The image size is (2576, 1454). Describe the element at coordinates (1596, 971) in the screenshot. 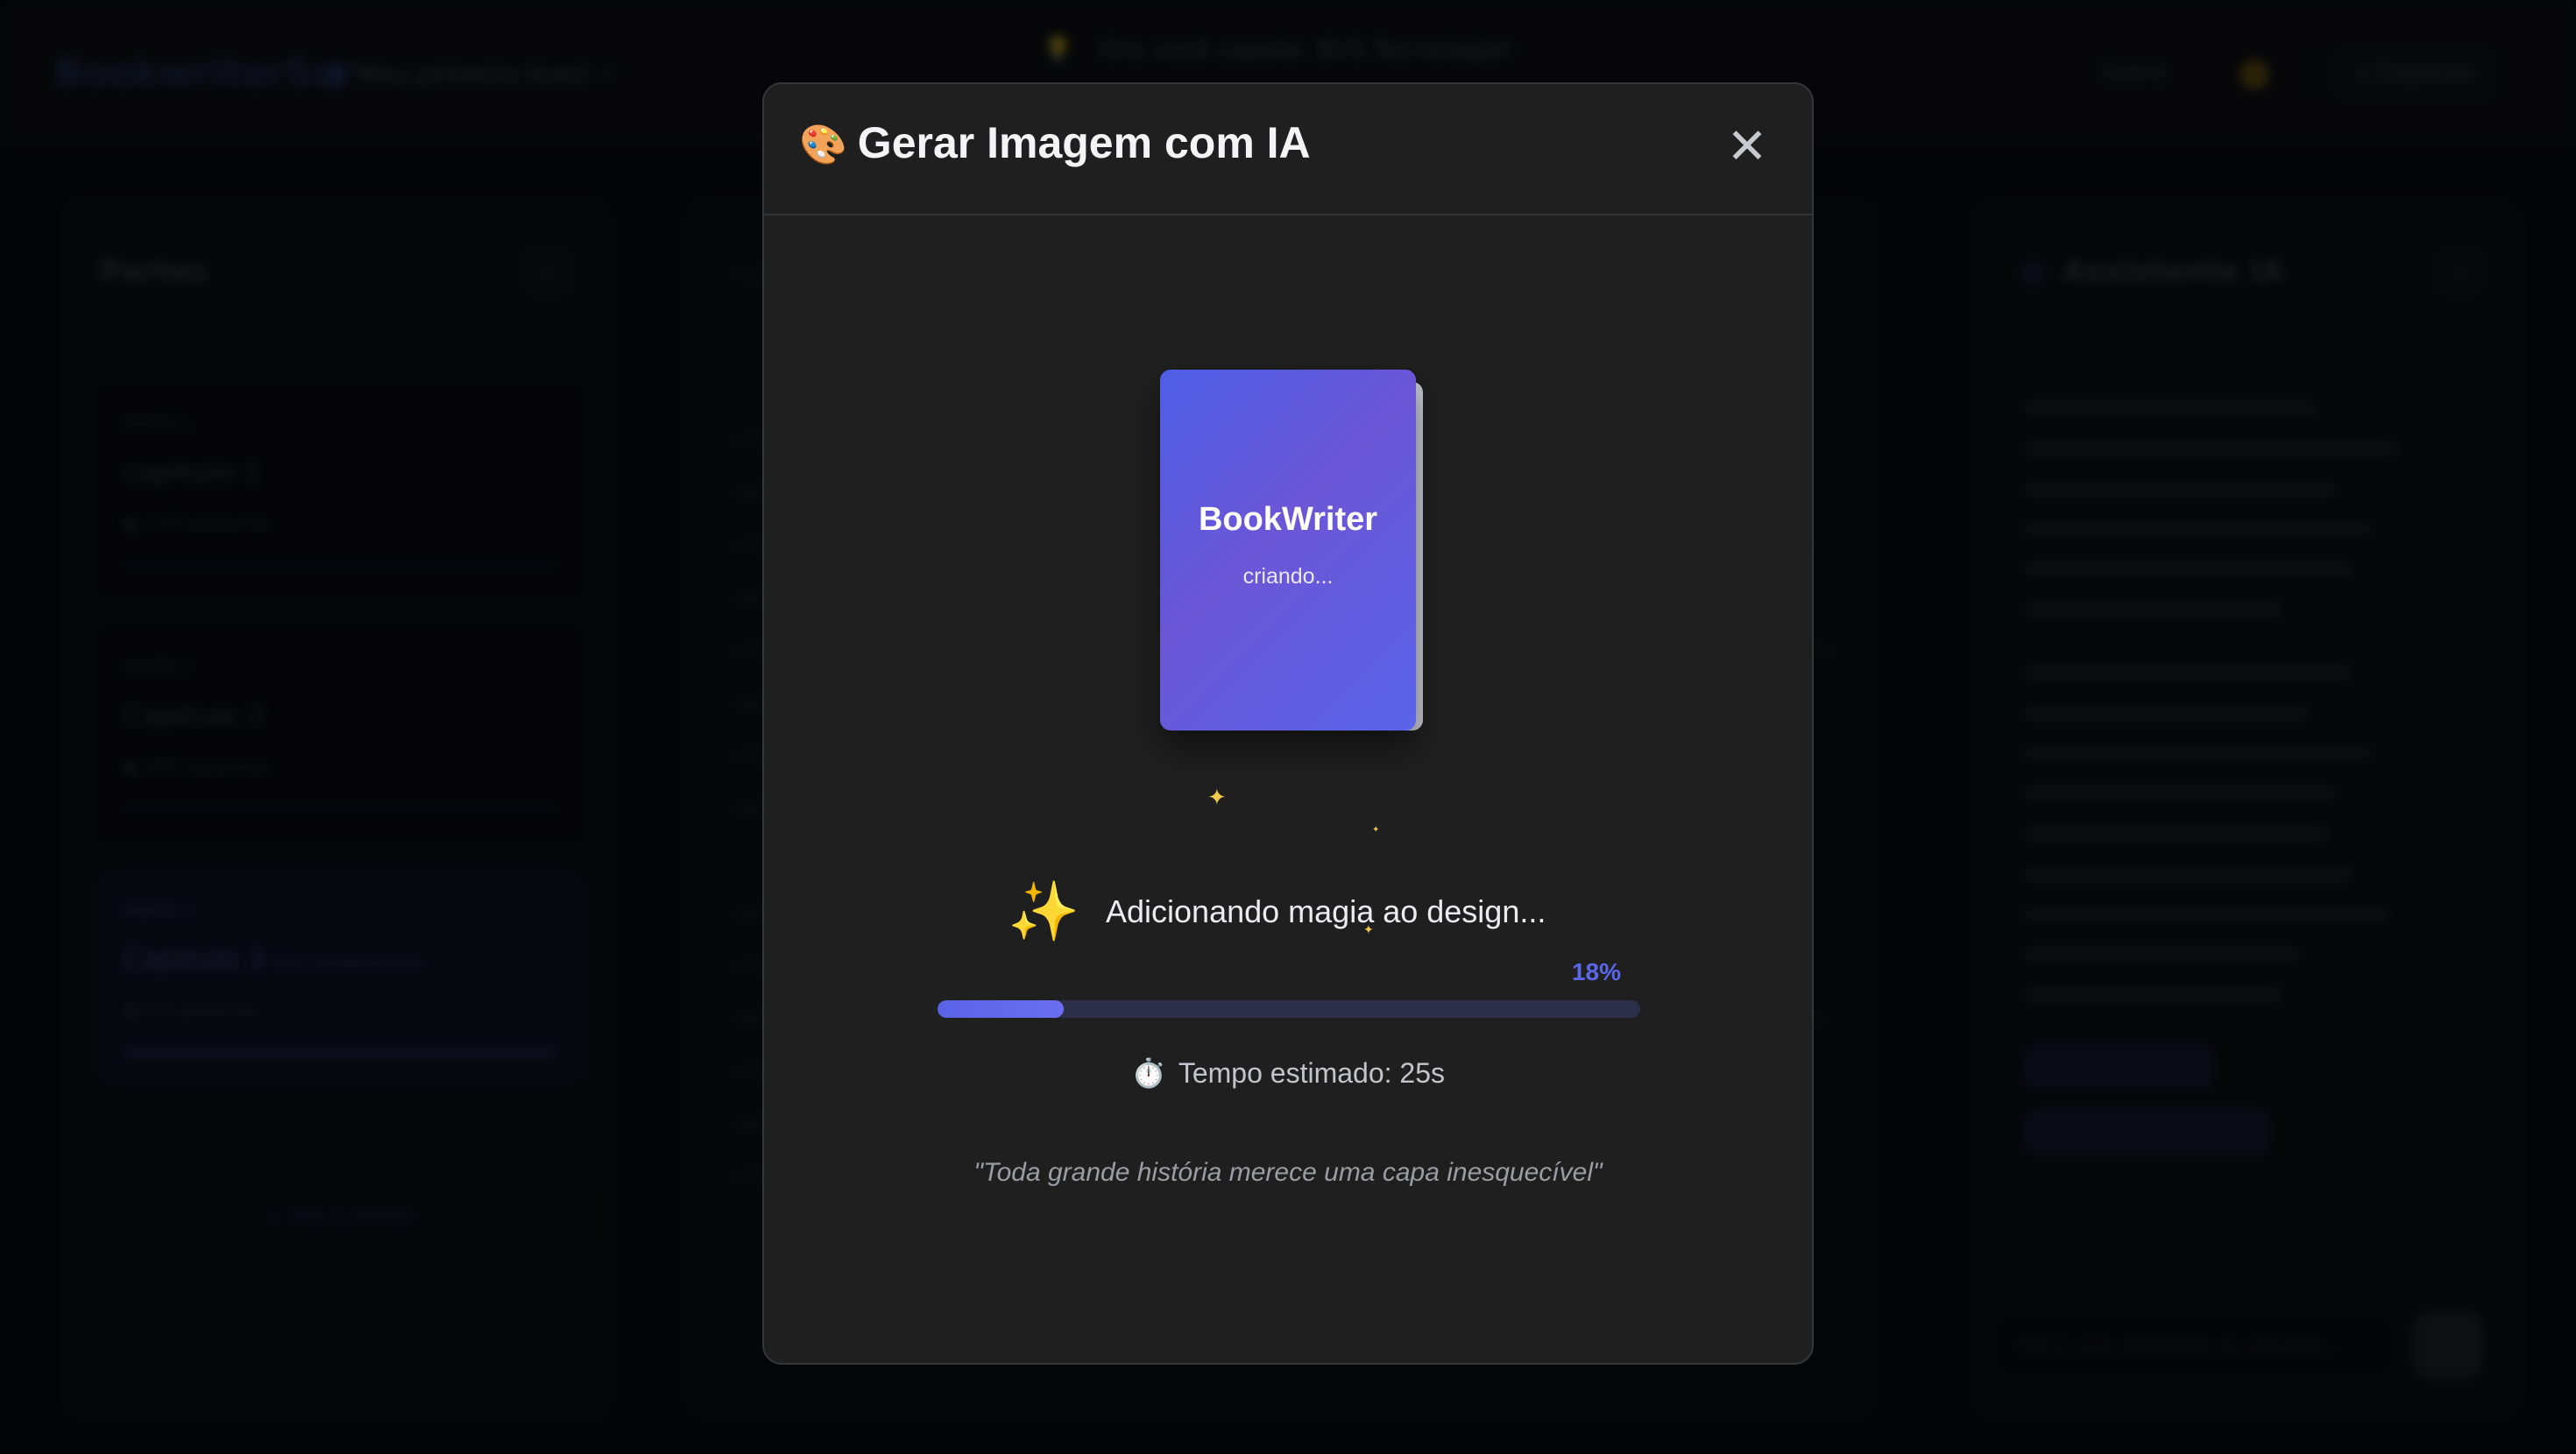

I see `progress-percent: 18%` at that location.